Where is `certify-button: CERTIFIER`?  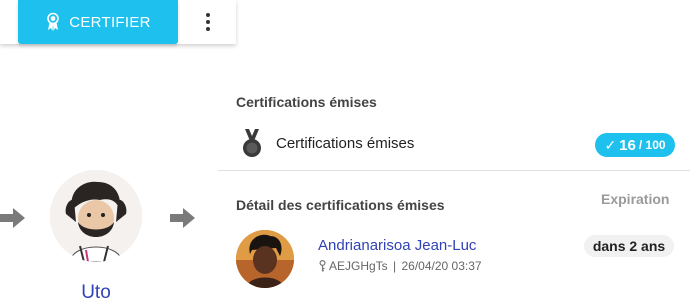
certify-button: CERTIFIER is located at coordinates (98, 22).